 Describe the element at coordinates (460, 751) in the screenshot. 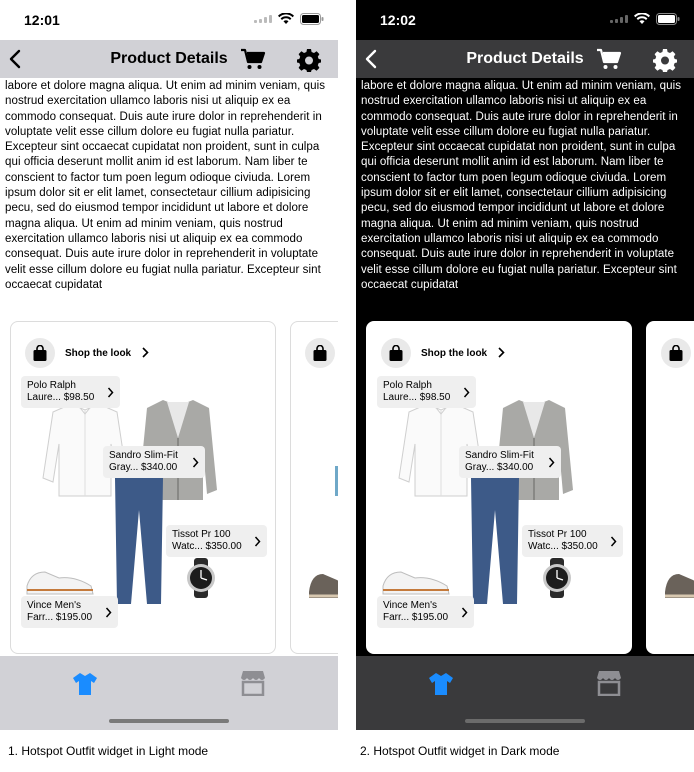

I see `caption-dark: 2. Hotspot Outfit widget in Dark mode` at that location.